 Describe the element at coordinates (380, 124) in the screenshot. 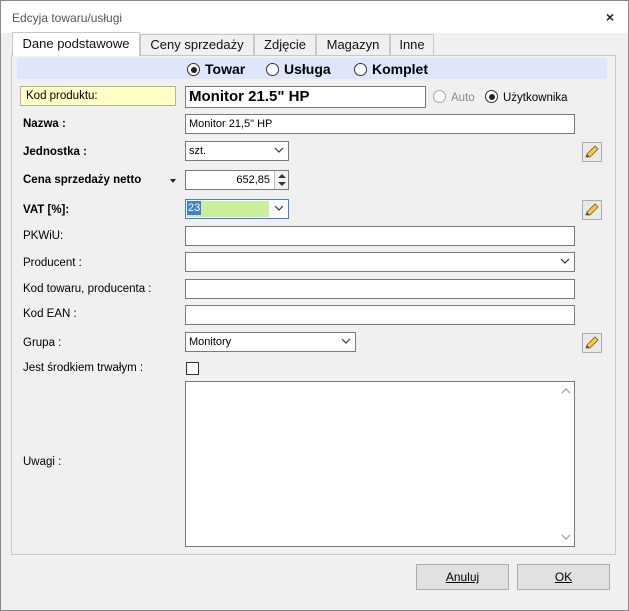

I see `nazwa-input: Monitor 21,5" HP` at that location.